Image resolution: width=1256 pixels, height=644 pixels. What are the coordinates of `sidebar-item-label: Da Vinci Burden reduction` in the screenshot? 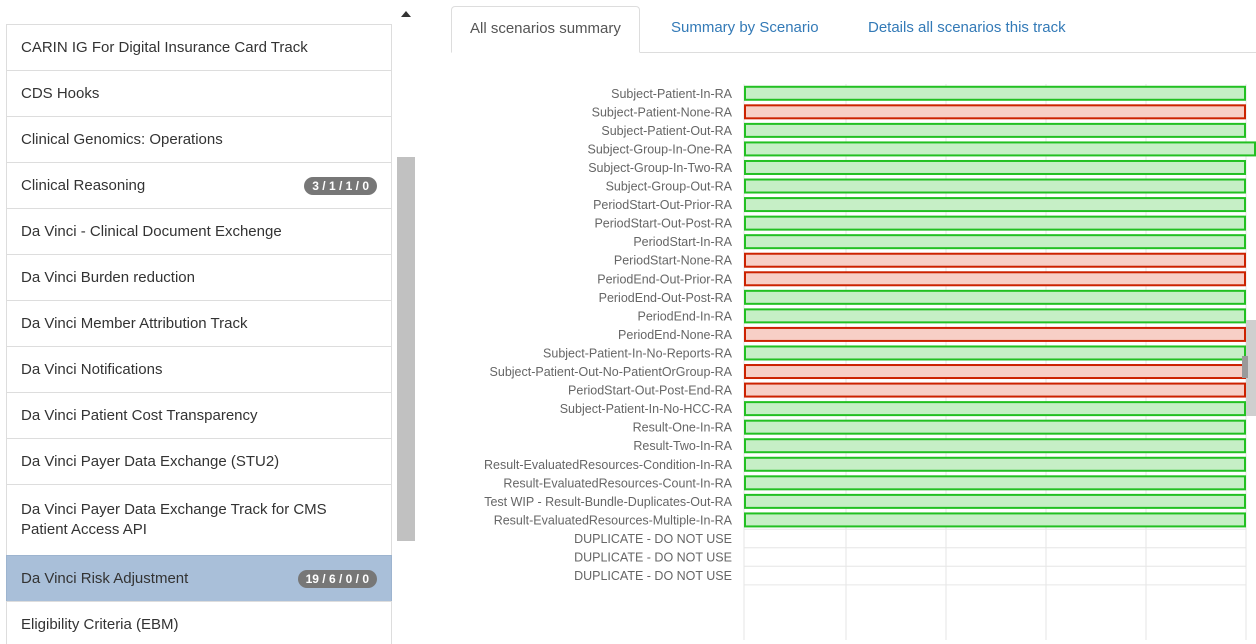 It's located at (108, 277).